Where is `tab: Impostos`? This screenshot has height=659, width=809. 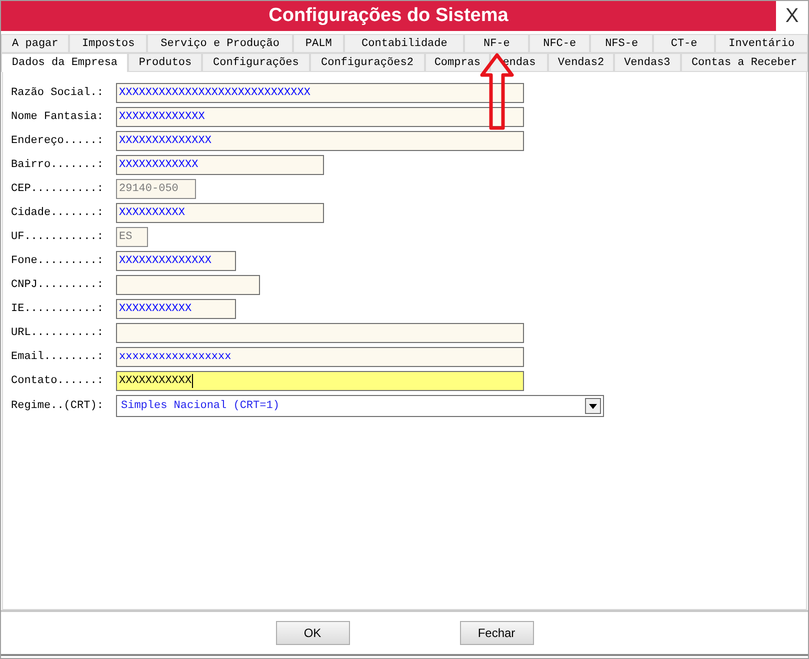
tab: Impostos is located at coordinates (108, 43).